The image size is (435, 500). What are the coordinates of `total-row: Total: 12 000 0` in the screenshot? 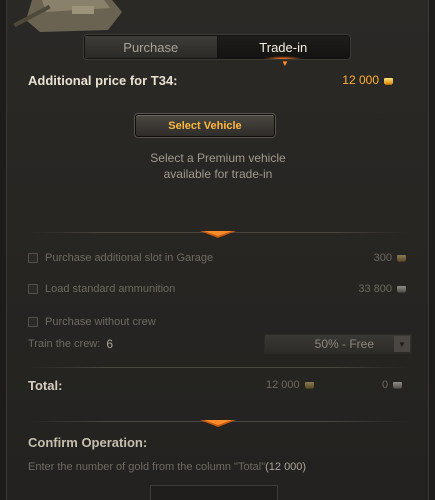 It's located at (218, 385).